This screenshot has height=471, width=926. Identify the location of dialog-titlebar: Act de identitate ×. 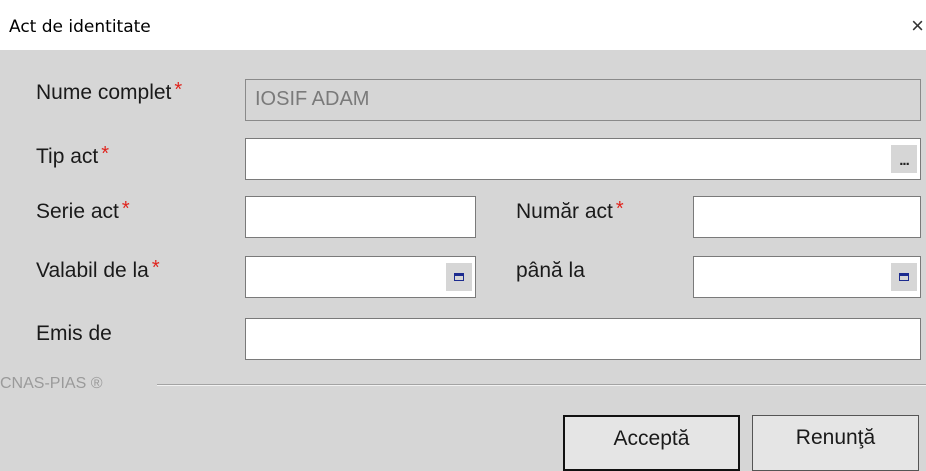
(463, 25).